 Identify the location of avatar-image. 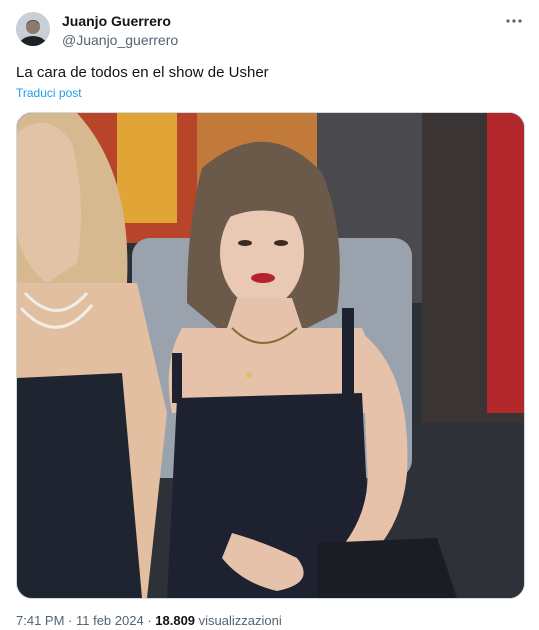
(33, 29).